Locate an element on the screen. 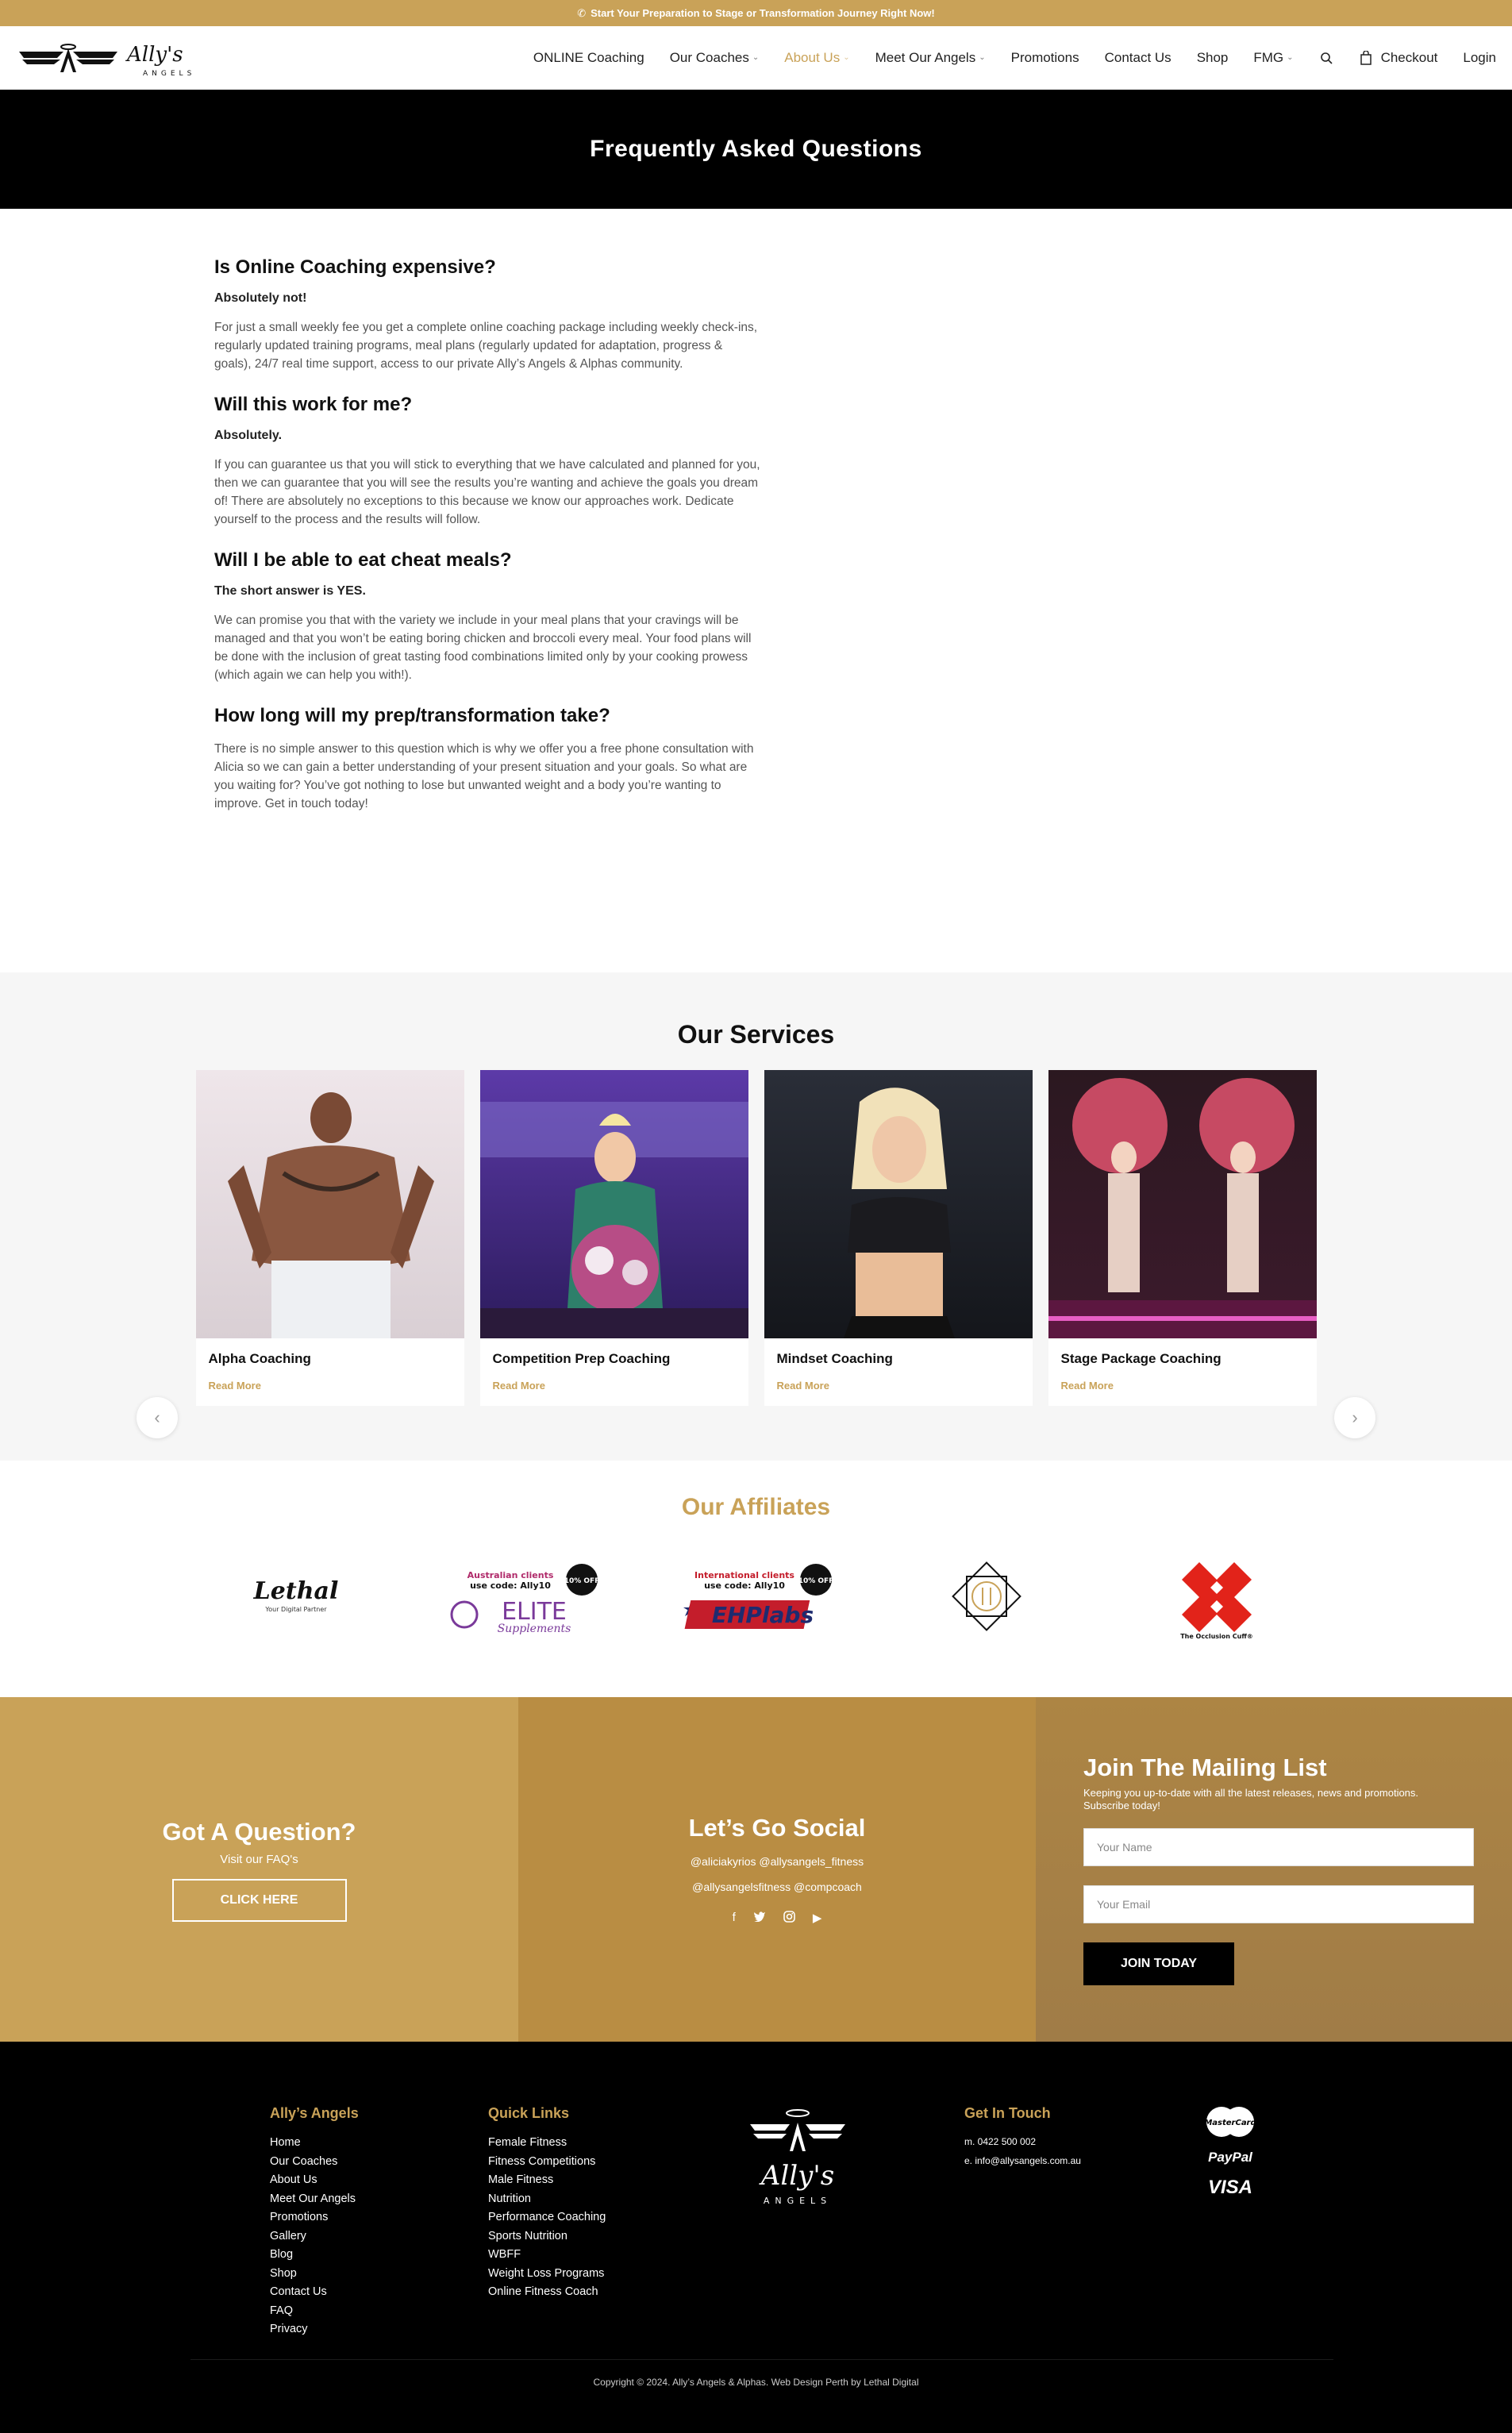 This screenshot has height=2433, width=1512. footer-link: Shop is located at coordinates (379, 2273).